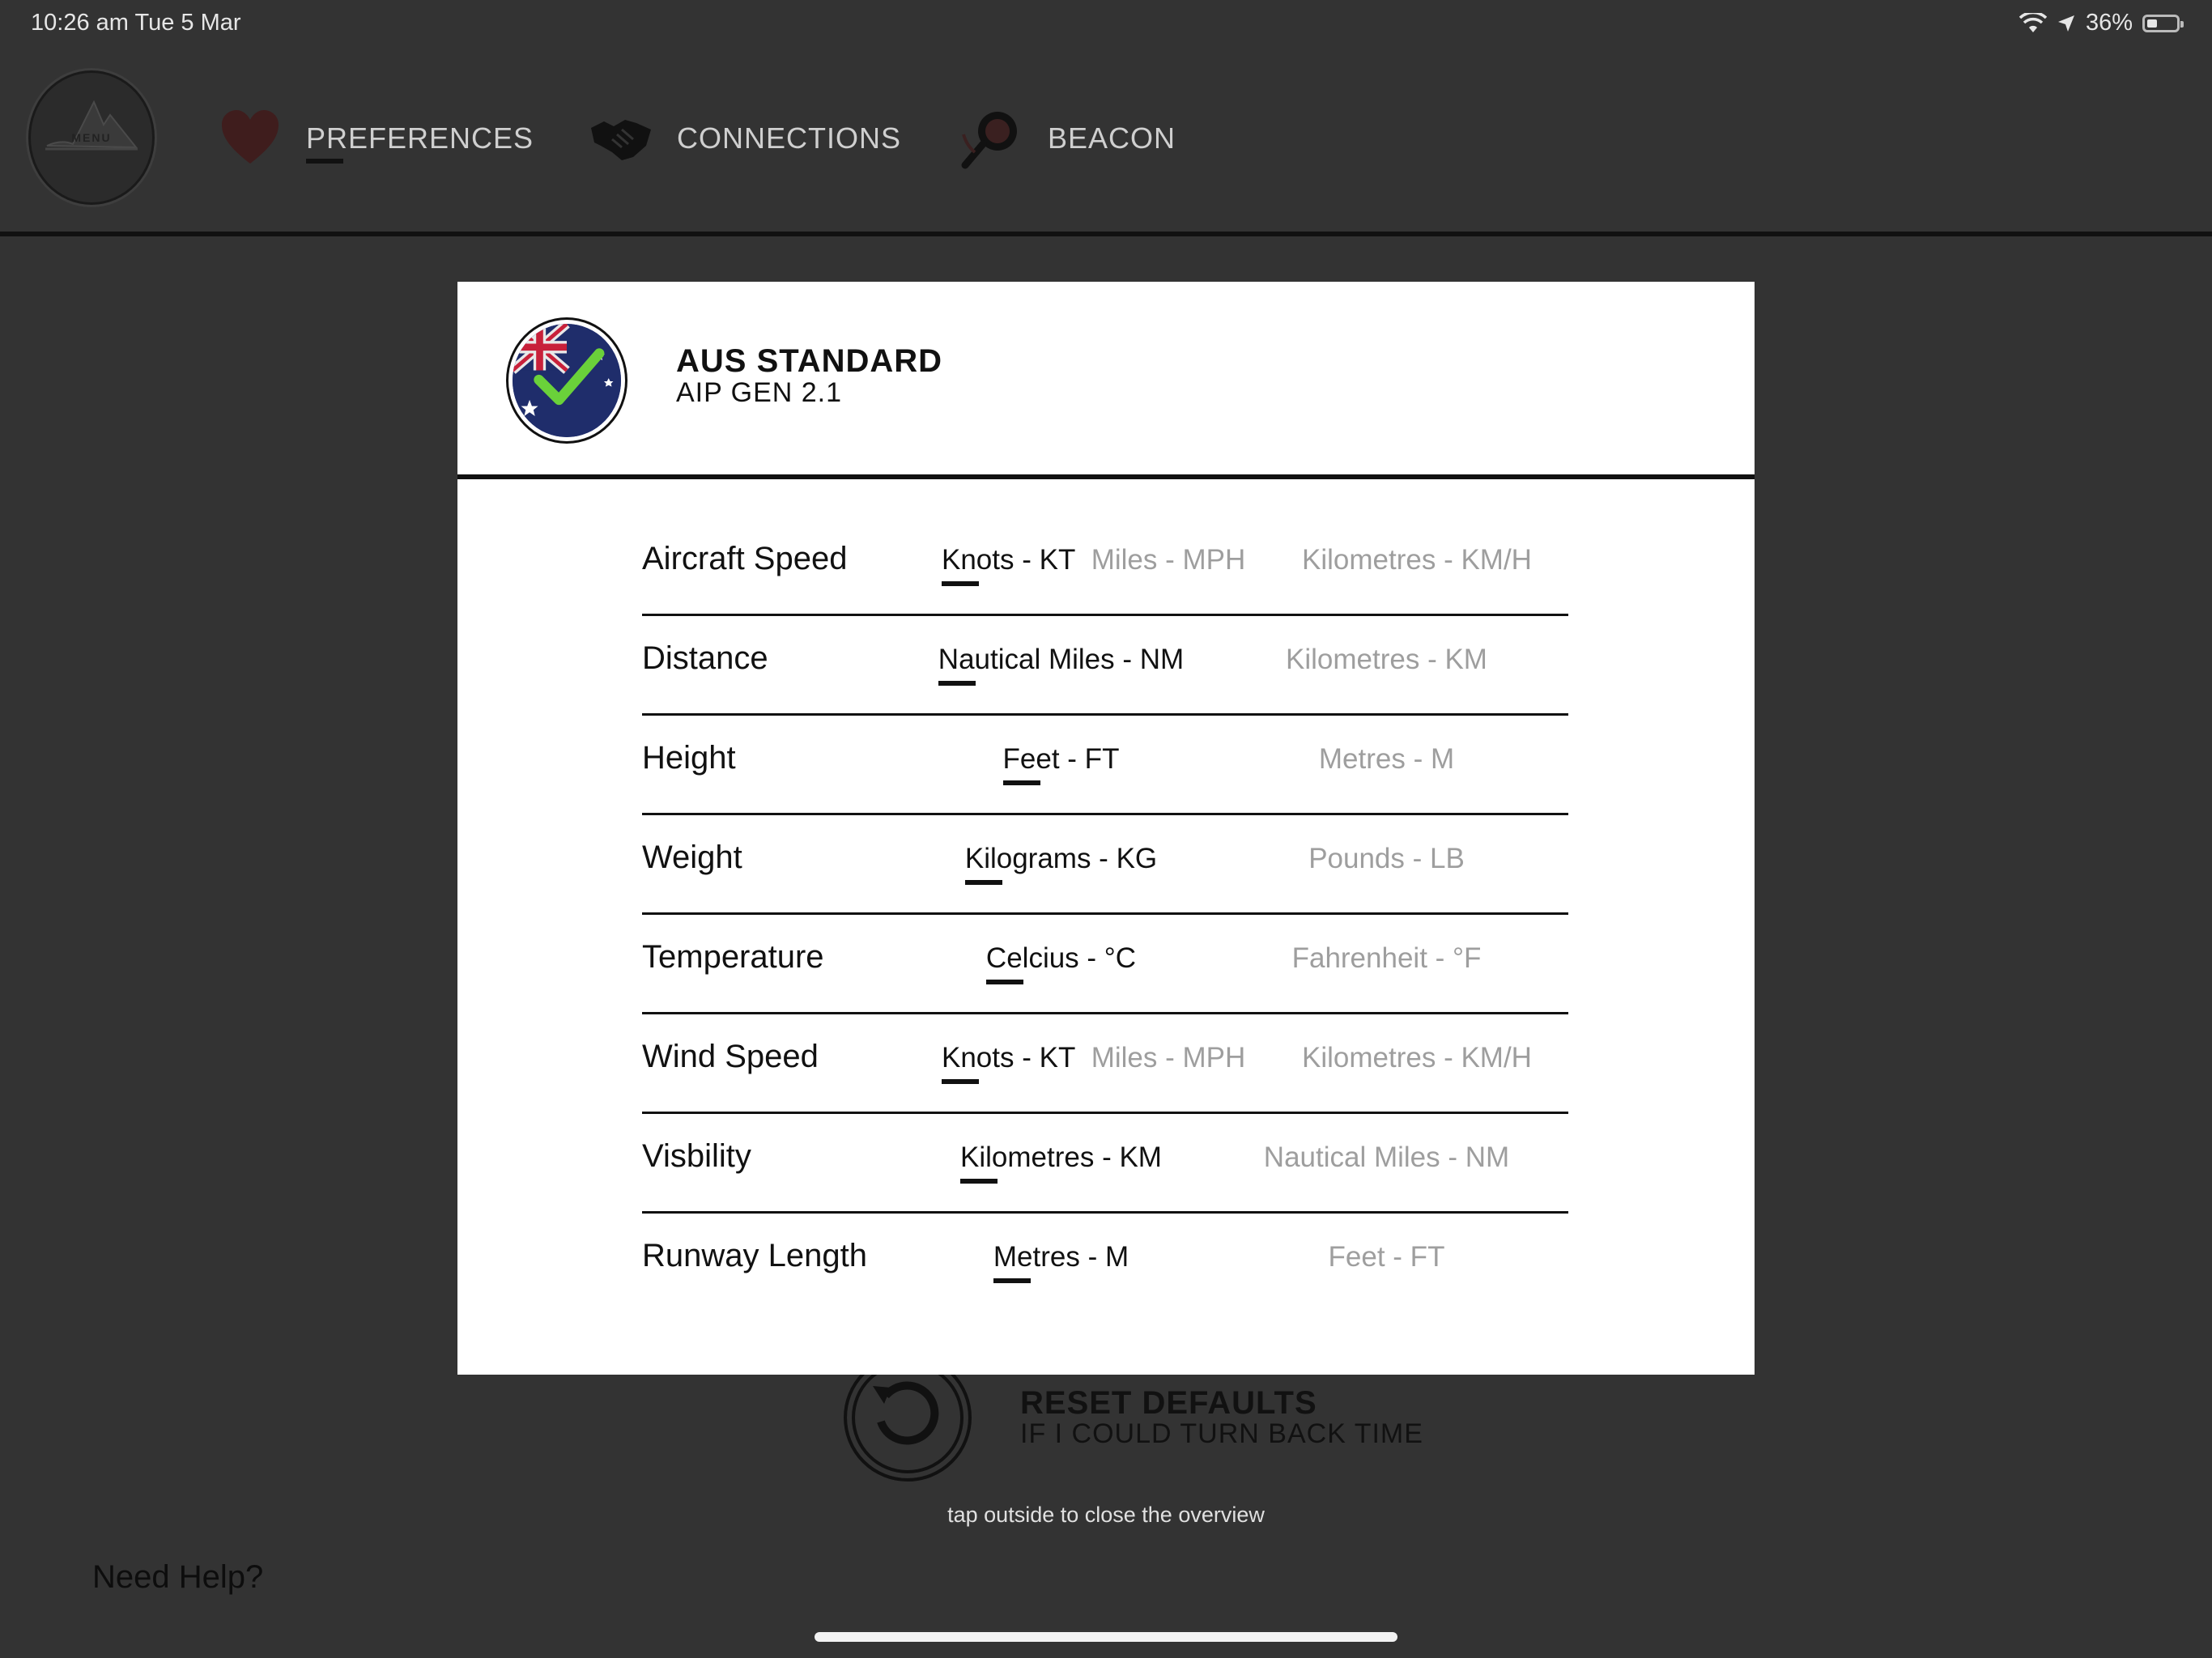  What do you see at coordinates (2032, 22) in the screenshot?
I see `wifi-icon` at bounding box center [2032, 22].